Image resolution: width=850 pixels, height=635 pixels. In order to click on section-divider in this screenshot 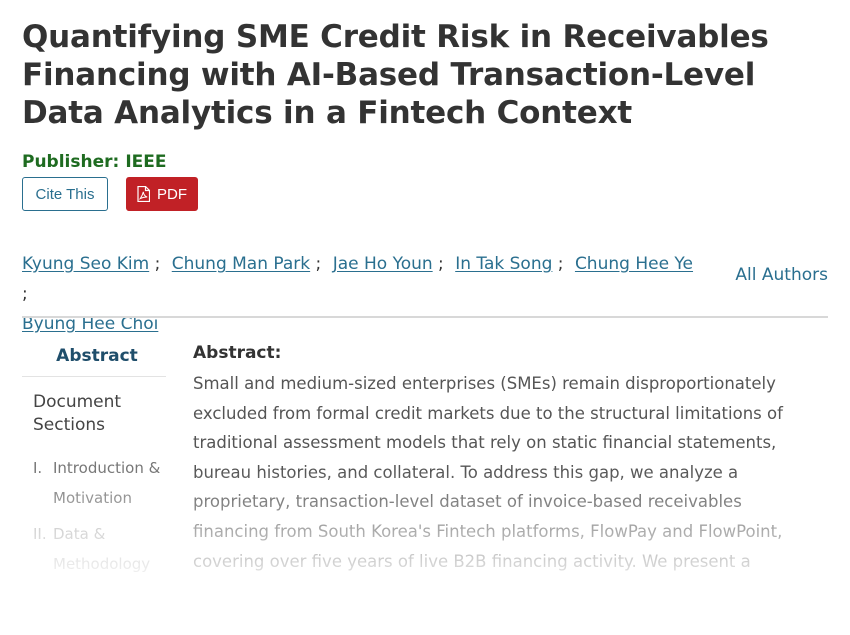, I will do `click(425, 317)`.